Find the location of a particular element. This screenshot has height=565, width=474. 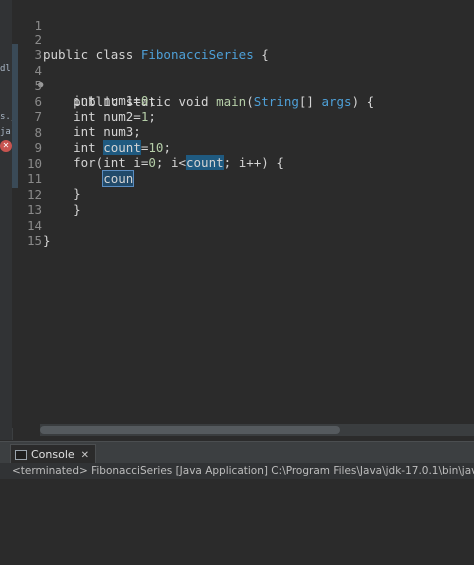

code-line: 8 int count=10; is located at coordinates (243, 132).